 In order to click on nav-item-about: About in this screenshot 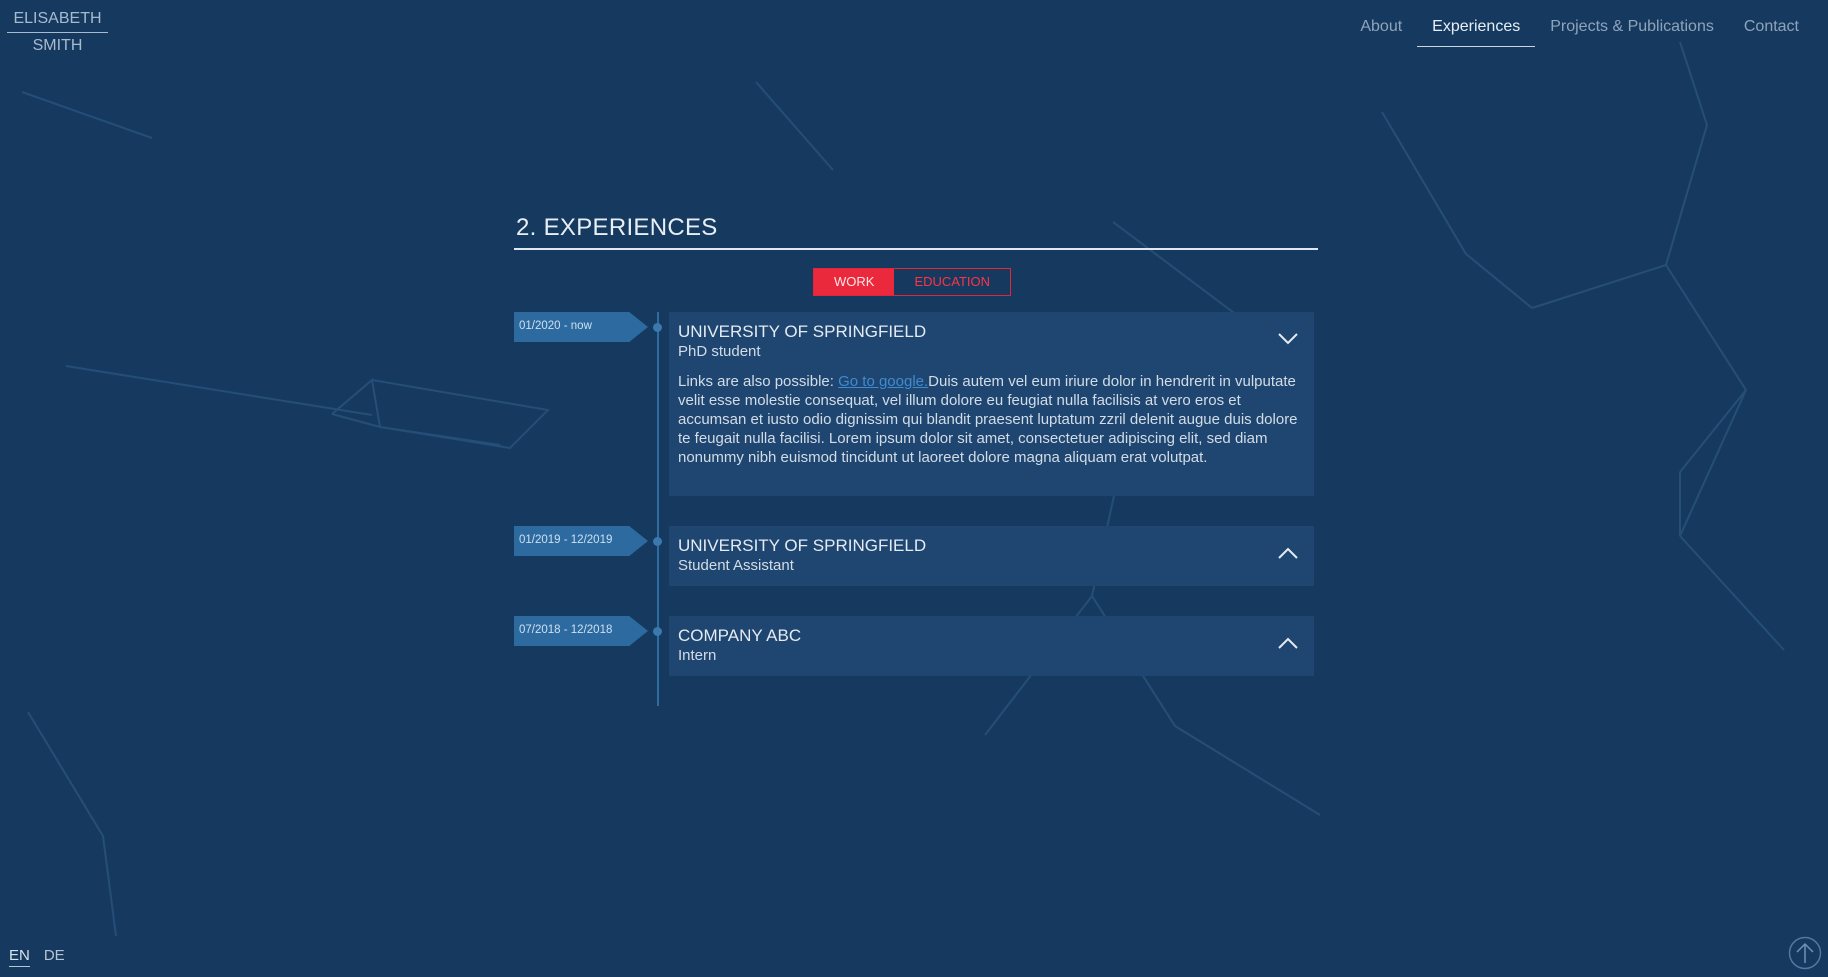, I will do `click(1381, 30)`.